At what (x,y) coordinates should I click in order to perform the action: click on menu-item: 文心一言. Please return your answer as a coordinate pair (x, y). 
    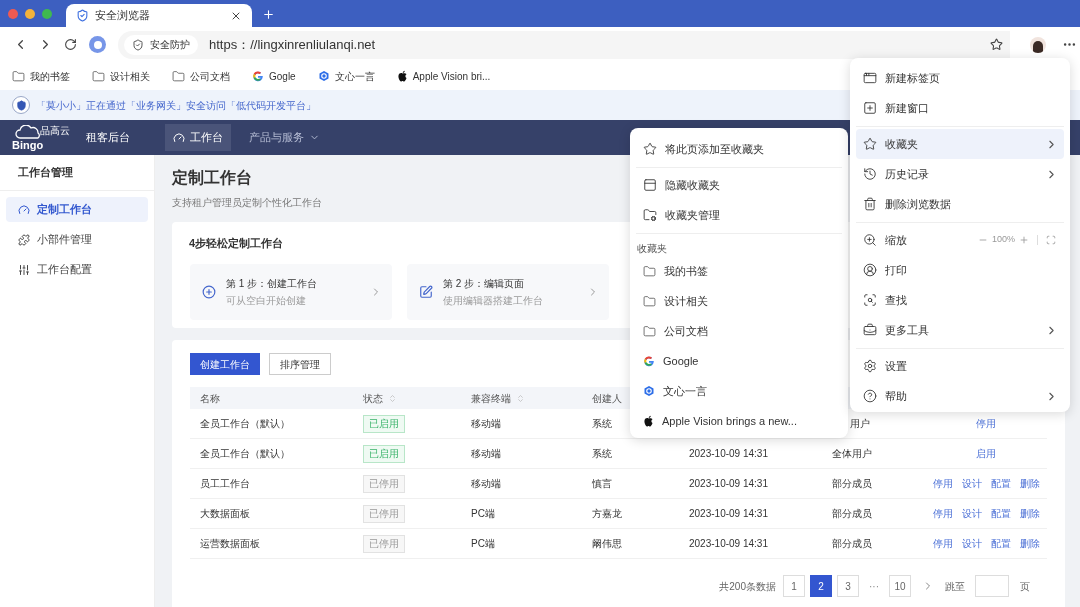
    Looking at the image, I should click on (739, 391).